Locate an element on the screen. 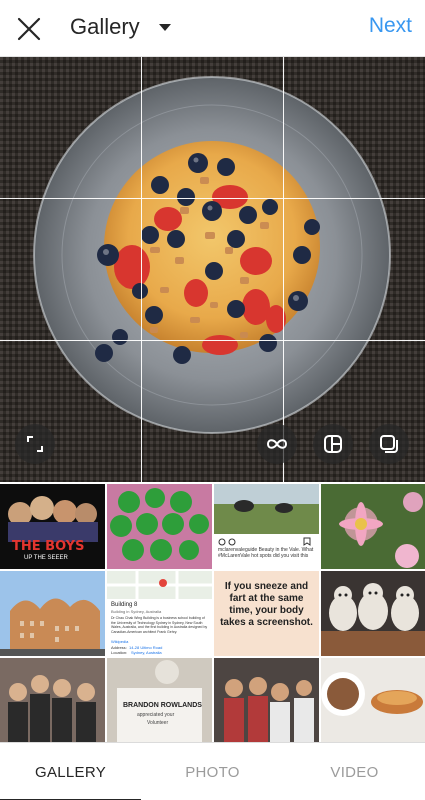 This screenshot has width=425, height=800. tab-gallery-label: GALLERY is located at coordinates (70, 772).